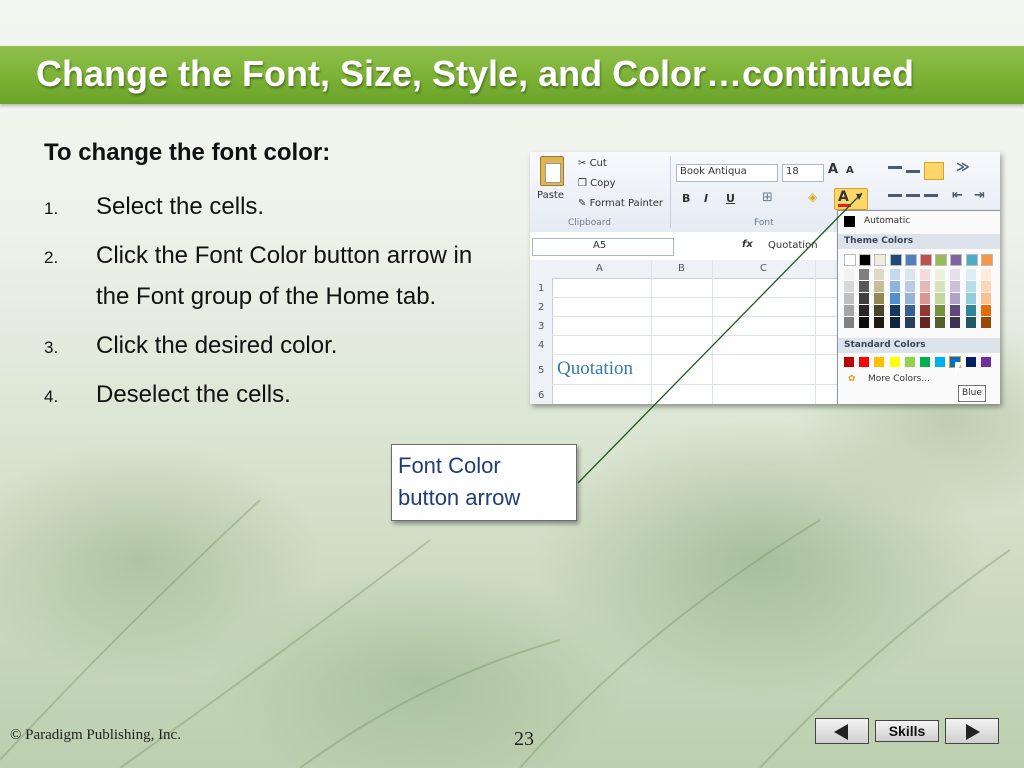  I want to click on skills-button: Skills, so click(907, 731).